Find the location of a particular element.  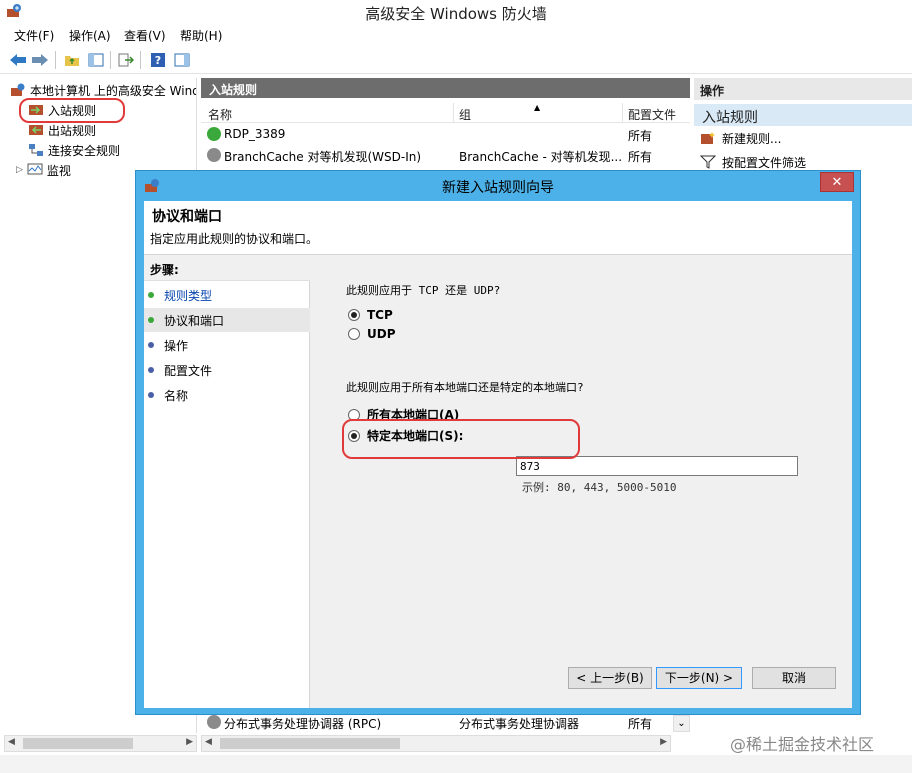

scroll-down-arrow-icon: ⌄ is located at coordinates (681, 723).